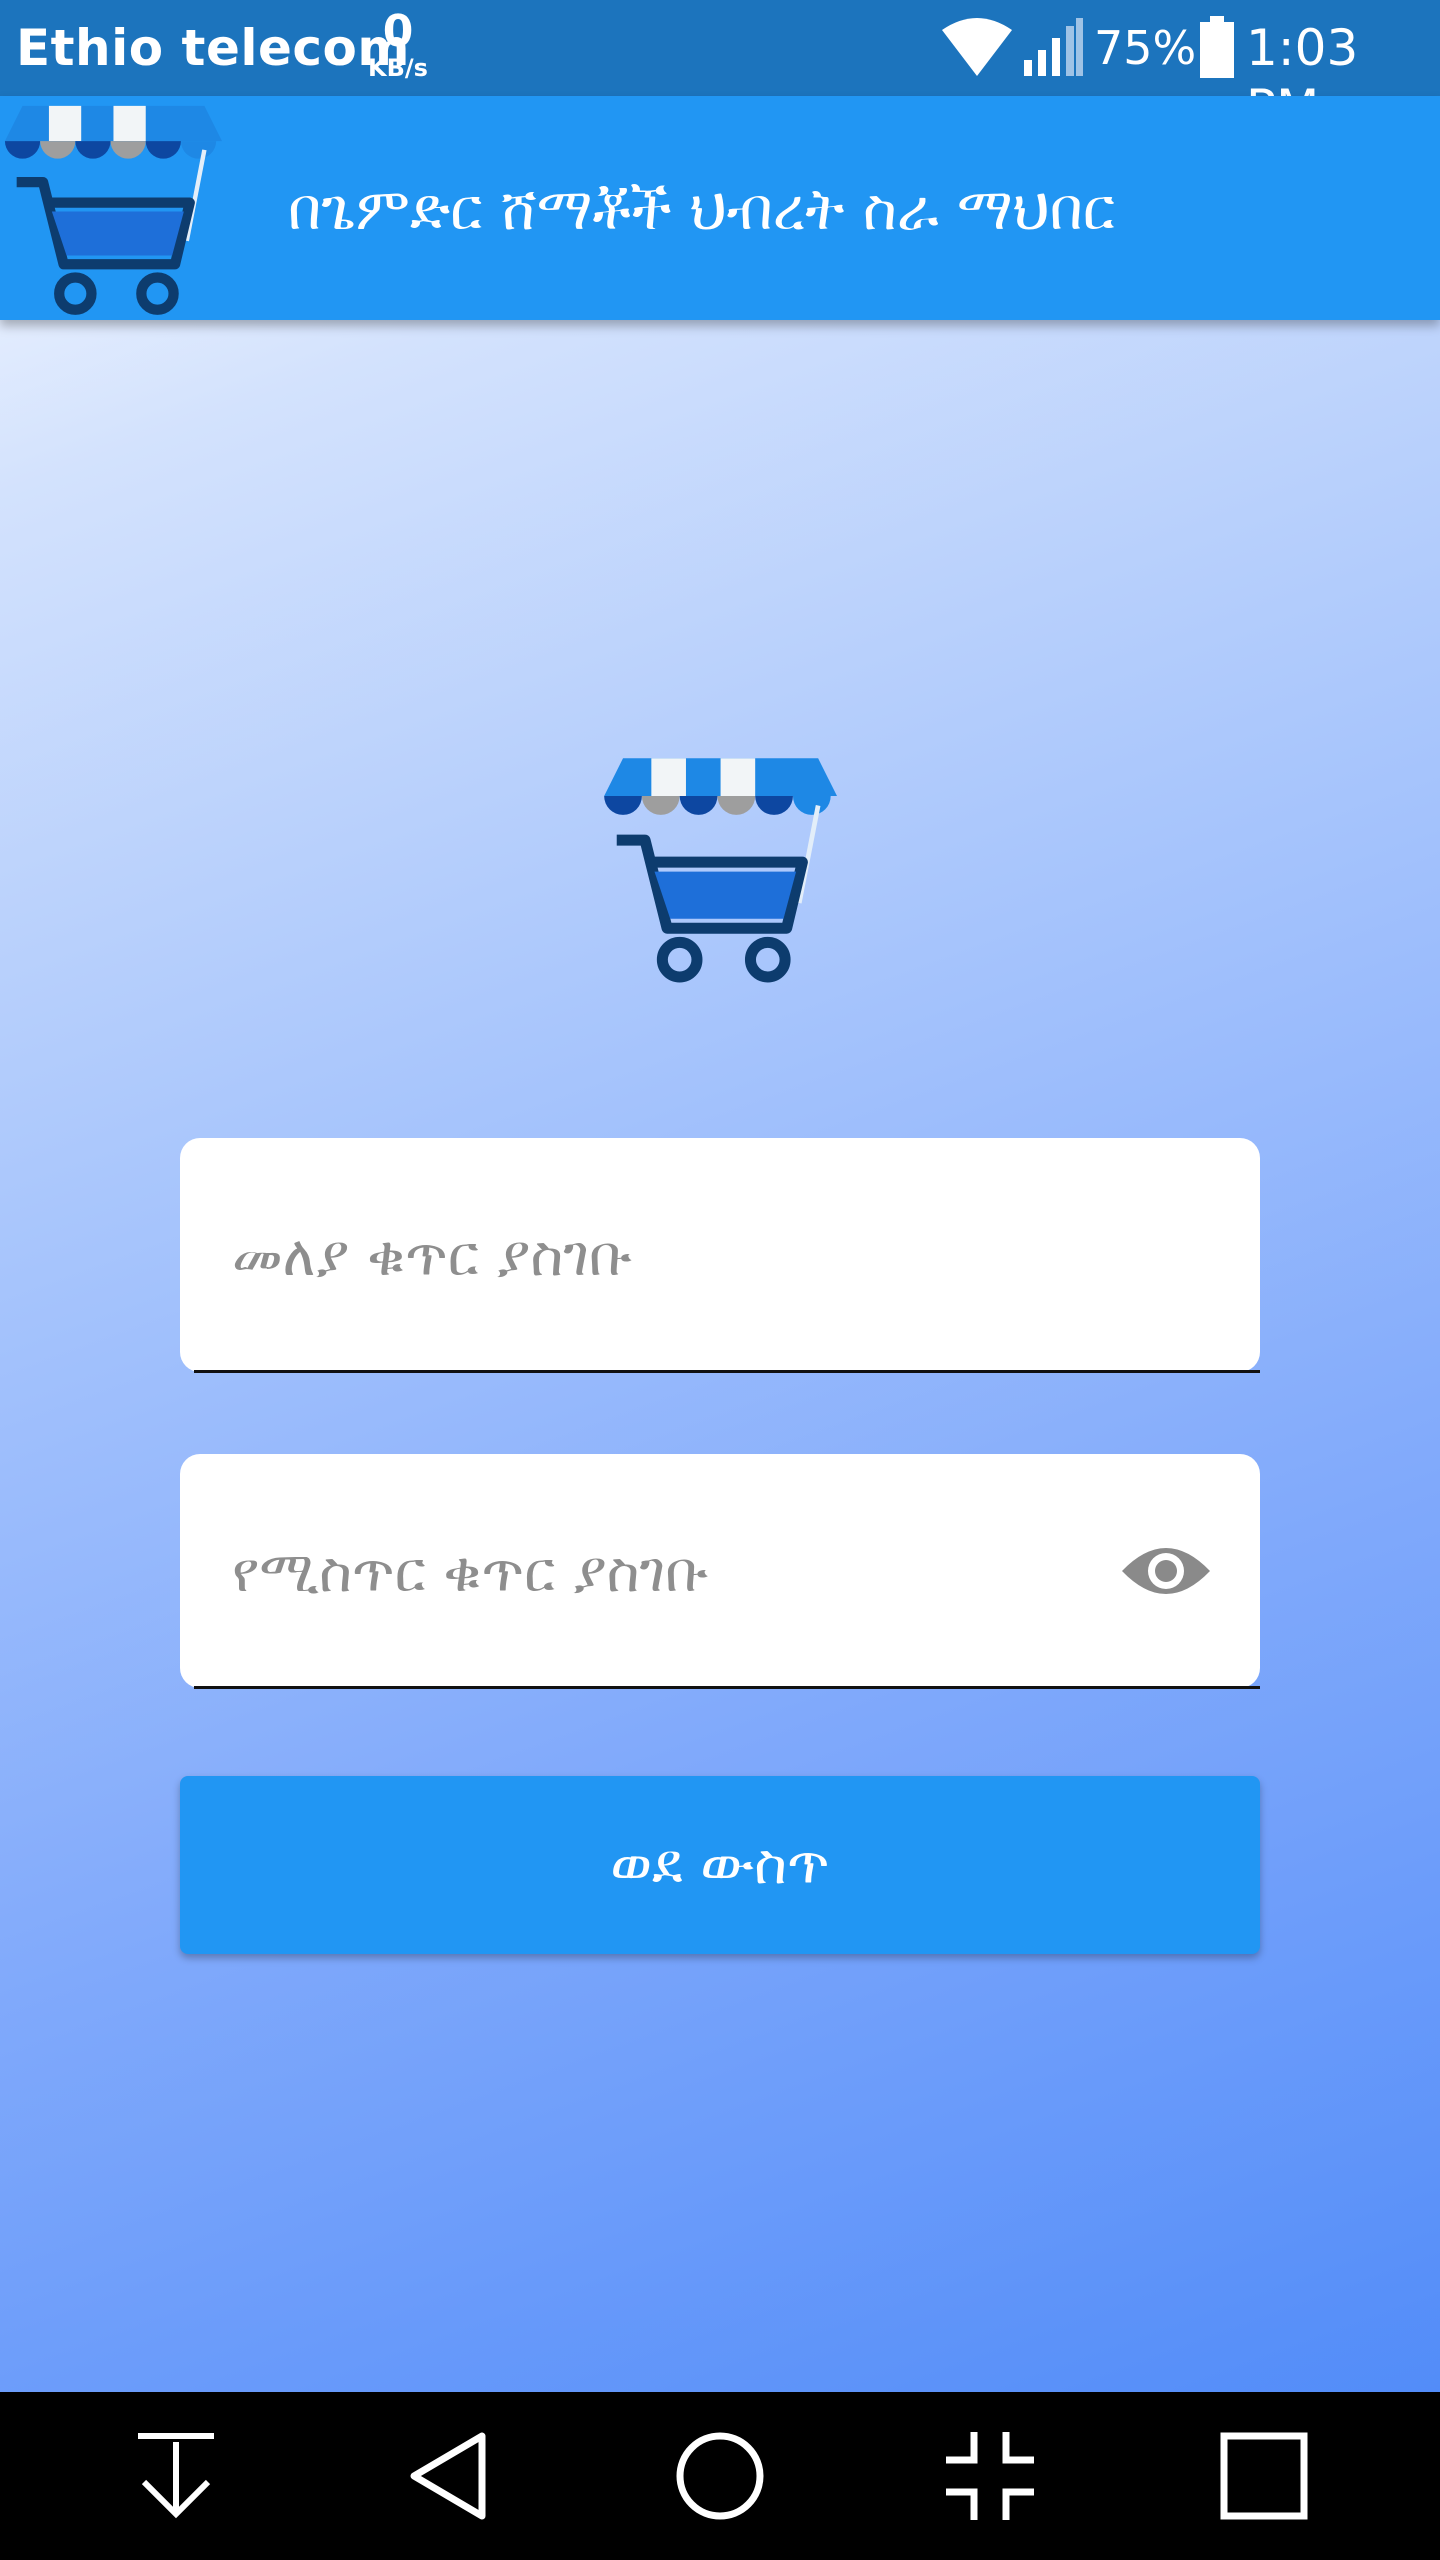 The image size is (1440, 2560). What do you see at coordinates (720, 1865) in the screenshot?
I see `login-button: ወደ ውስጥ` at bounding box center [720, 1865].